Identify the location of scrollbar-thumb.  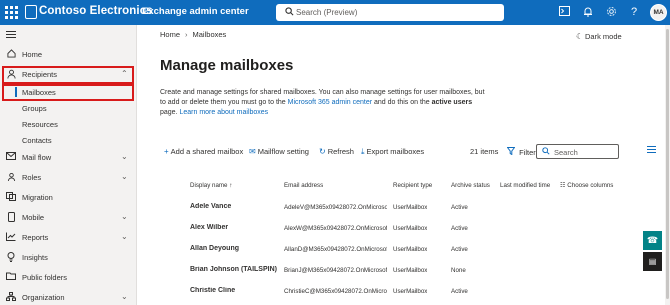
(667, 164).